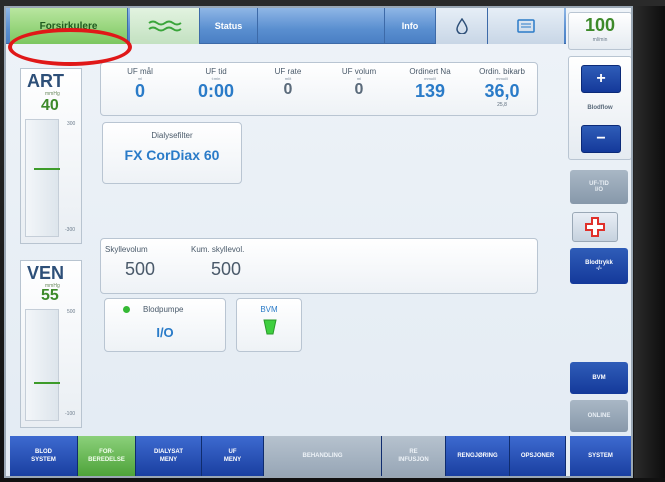  I want to click on nav-behandling: BEHANDLING, so click(323, 456).